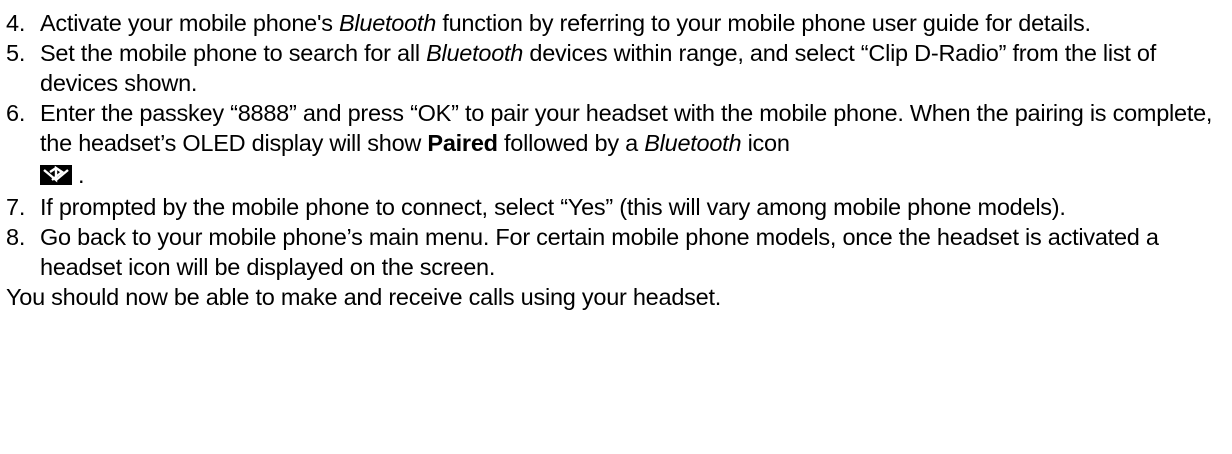  Describe the element at coordinates (462, 143) in the screenshot. I see `paired-status-text: Paired` at that location.